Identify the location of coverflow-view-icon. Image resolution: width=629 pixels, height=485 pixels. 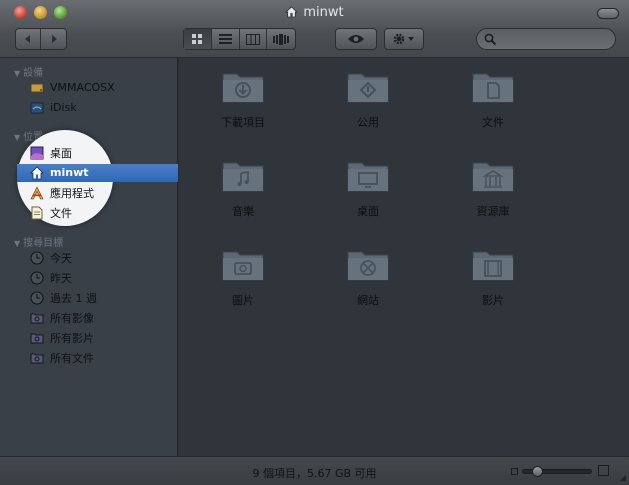
(281, 39).